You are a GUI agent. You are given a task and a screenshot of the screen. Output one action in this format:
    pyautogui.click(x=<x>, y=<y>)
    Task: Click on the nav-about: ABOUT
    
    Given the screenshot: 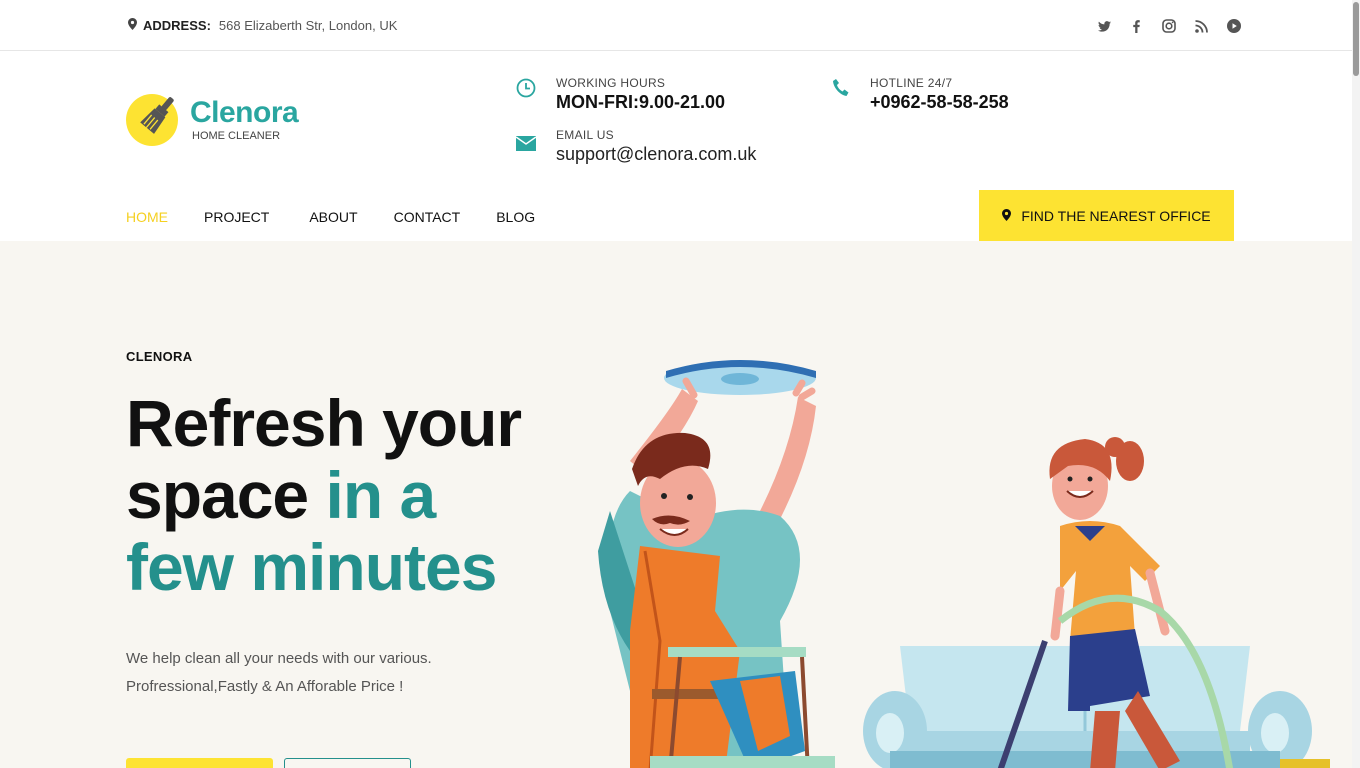 What is the action you would take?
    pyautogui.click(x=333, y=217)
    